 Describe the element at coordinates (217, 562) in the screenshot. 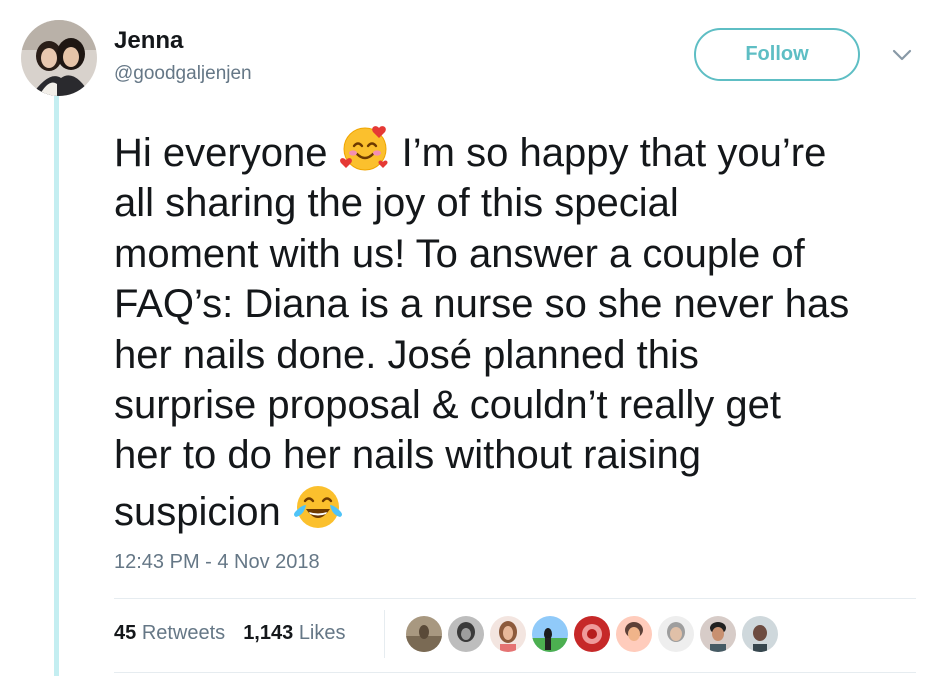

I see `tweet-timestamp: 12:43 PM - 4 Nov 2018` at that location.